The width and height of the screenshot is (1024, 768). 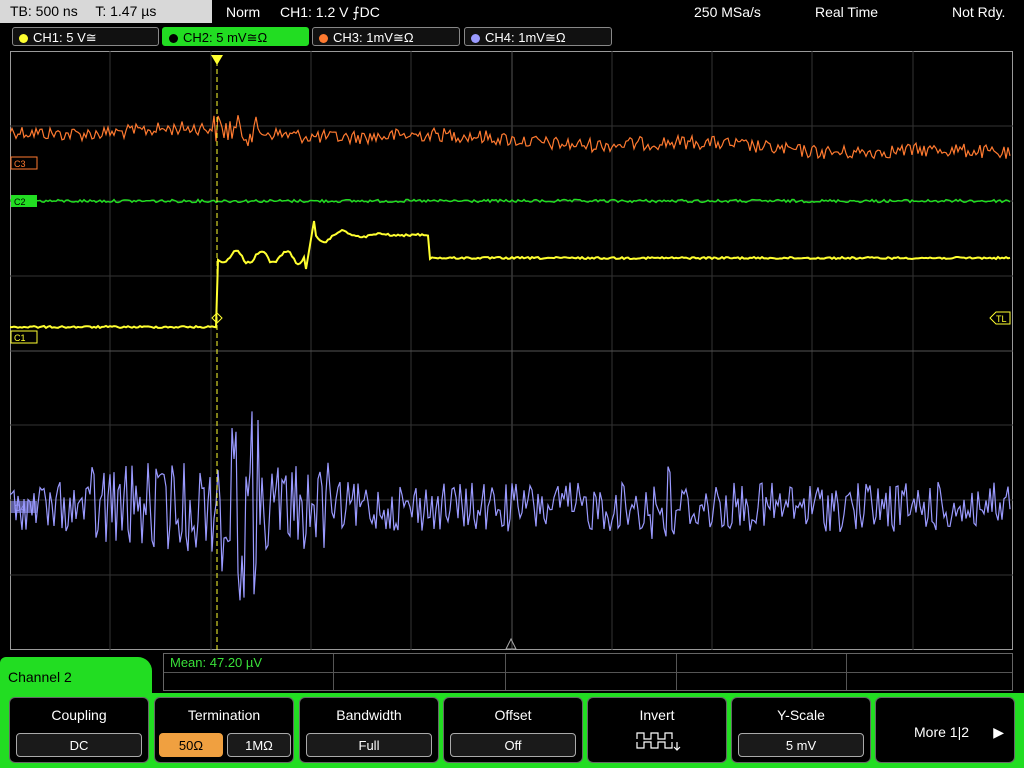 I want to click on ch1-dot-icon, so click(x=23, y=38).